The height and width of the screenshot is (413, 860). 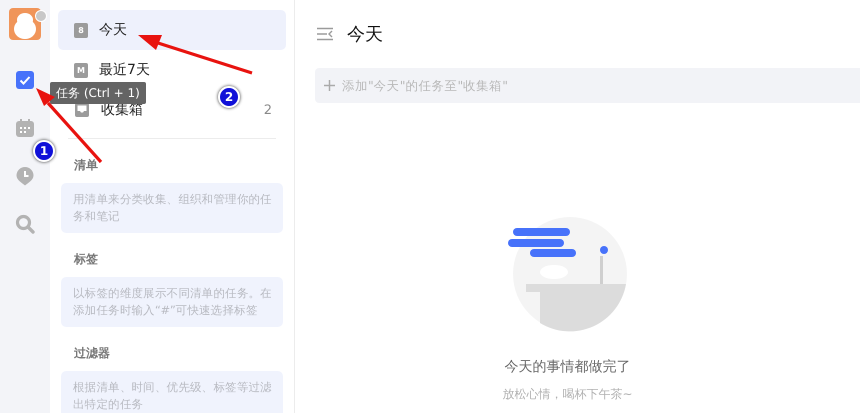 I want to click on status-dot-icon, so click(x=41, y=16).